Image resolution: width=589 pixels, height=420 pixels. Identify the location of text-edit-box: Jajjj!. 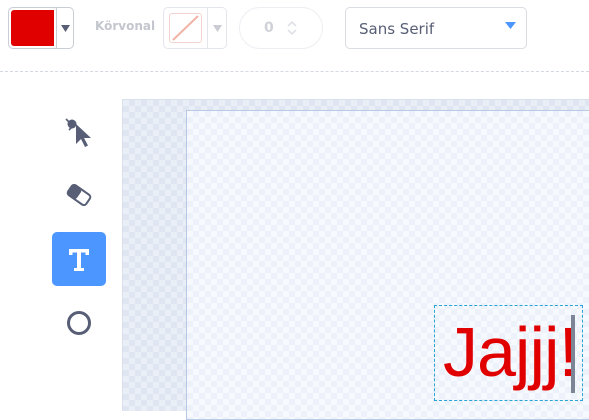
(508, 353).